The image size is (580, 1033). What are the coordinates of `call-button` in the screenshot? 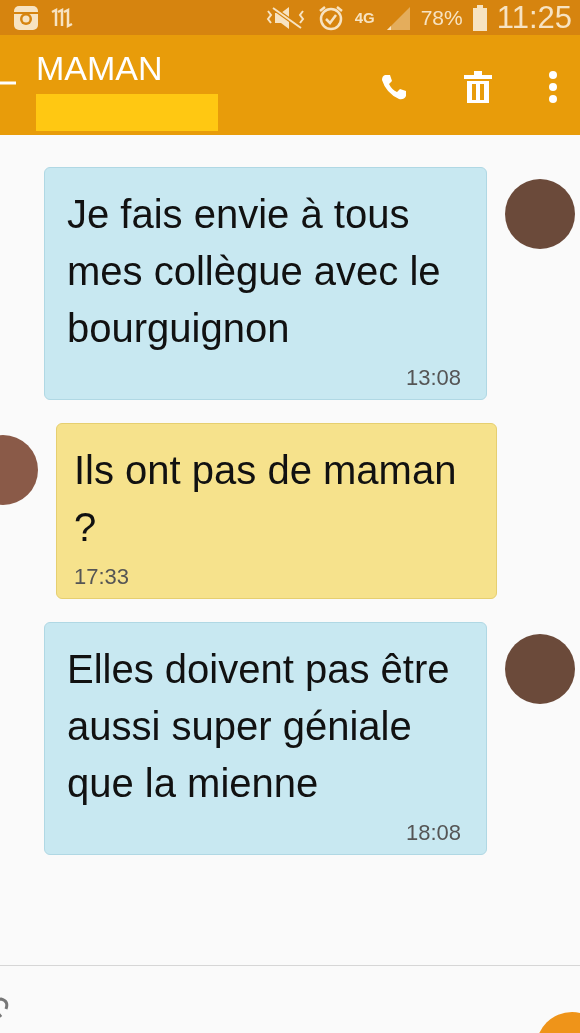 It's located at (394, 87).